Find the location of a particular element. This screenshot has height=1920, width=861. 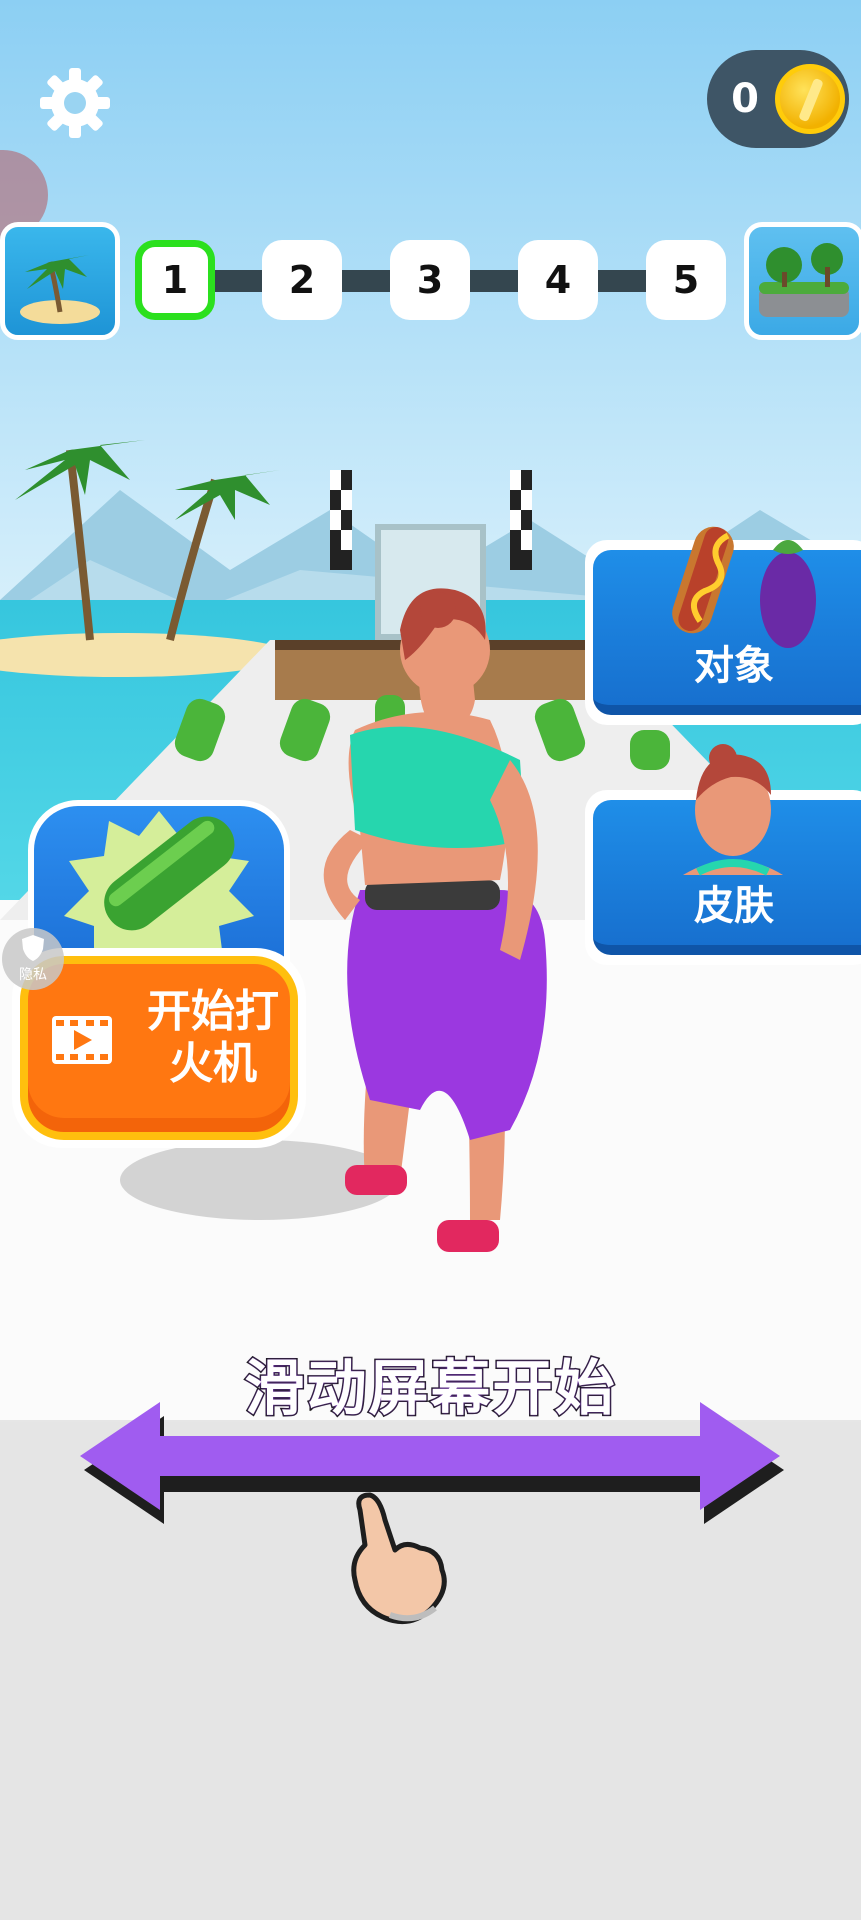

level-step-4: 4 is located at coordinates (558, 280).